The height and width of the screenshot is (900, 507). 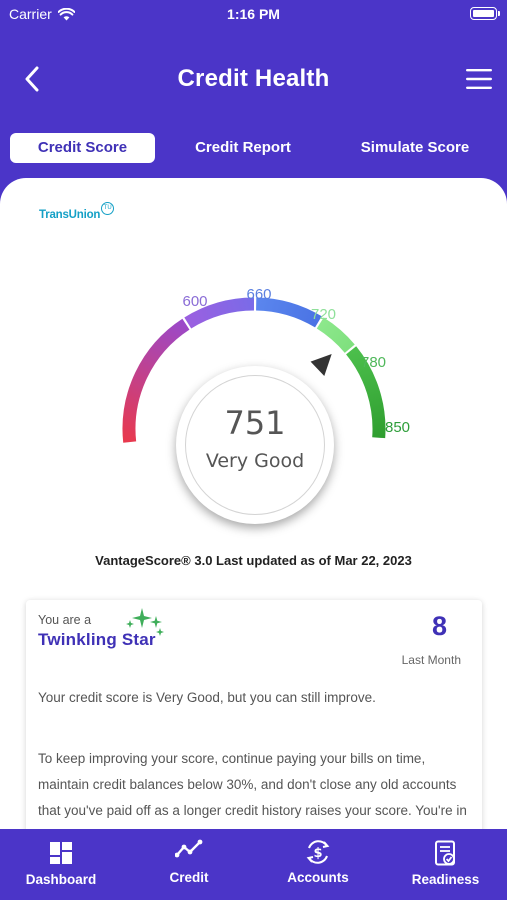 I want to click on score-circle: 751 Very Good, so click(x=255, y=445).